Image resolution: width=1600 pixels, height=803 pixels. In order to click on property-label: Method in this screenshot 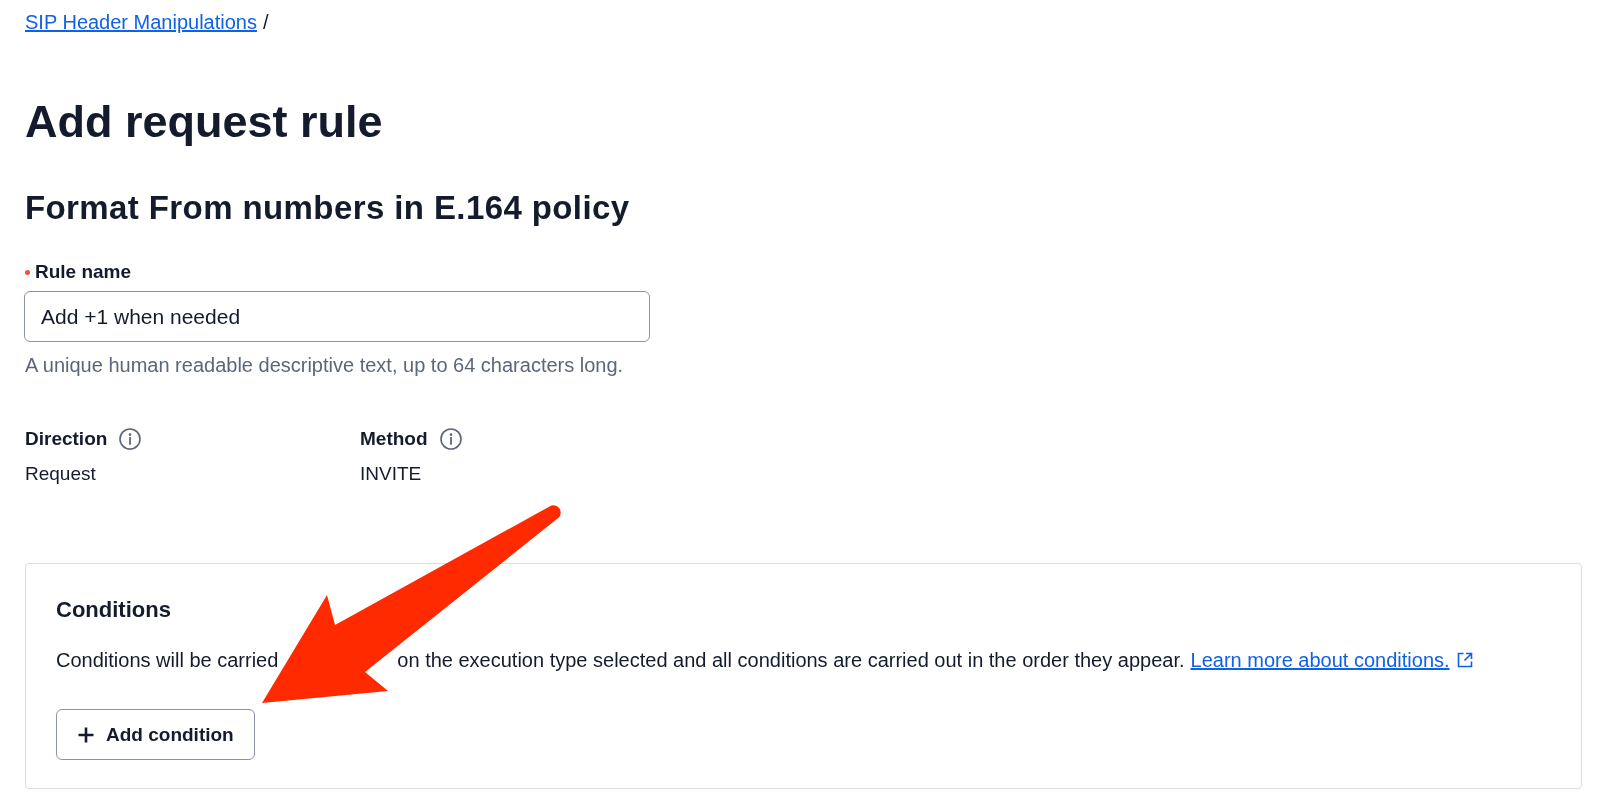, I will do `click(394, 439)`.